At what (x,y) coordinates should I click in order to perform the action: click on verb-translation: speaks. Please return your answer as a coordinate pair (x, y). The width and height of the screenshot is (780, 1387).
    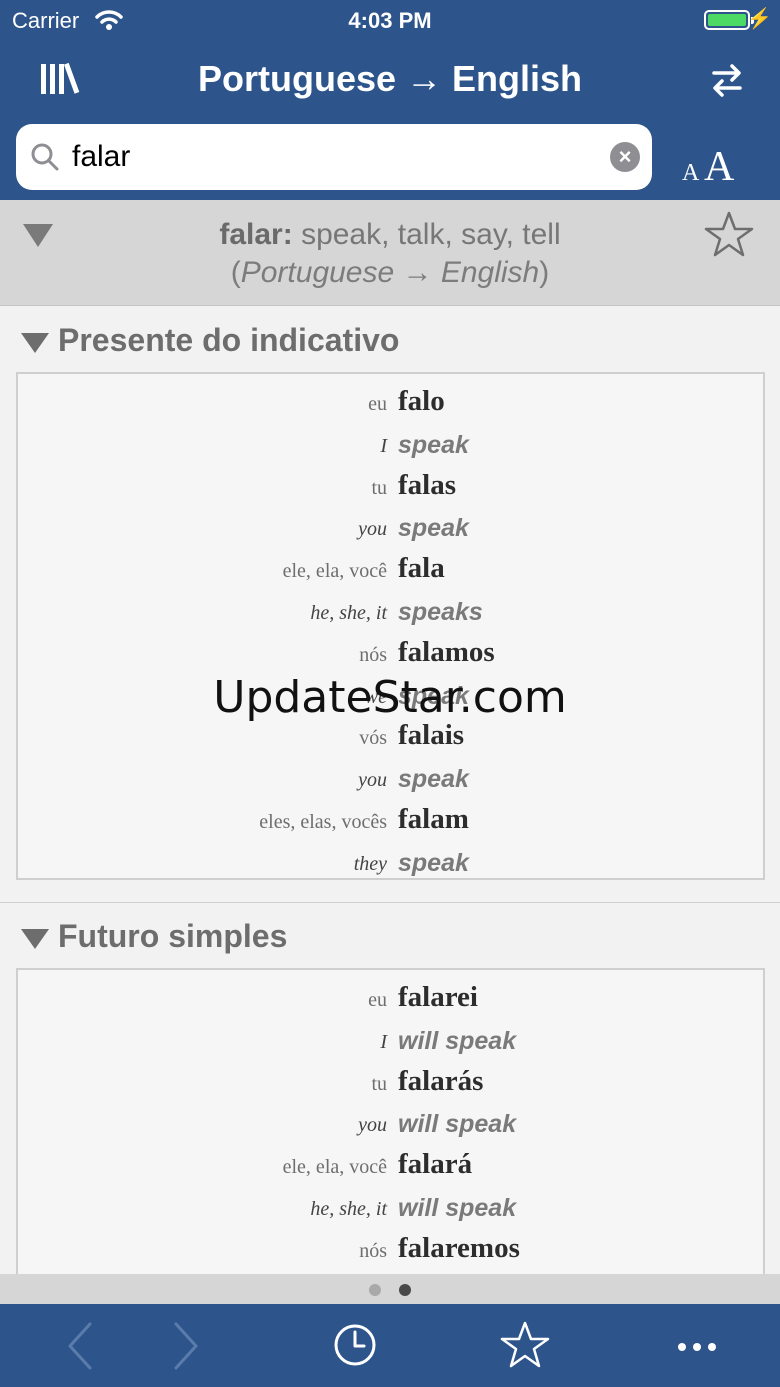
    Looking at the image, I should click on (440, 612).